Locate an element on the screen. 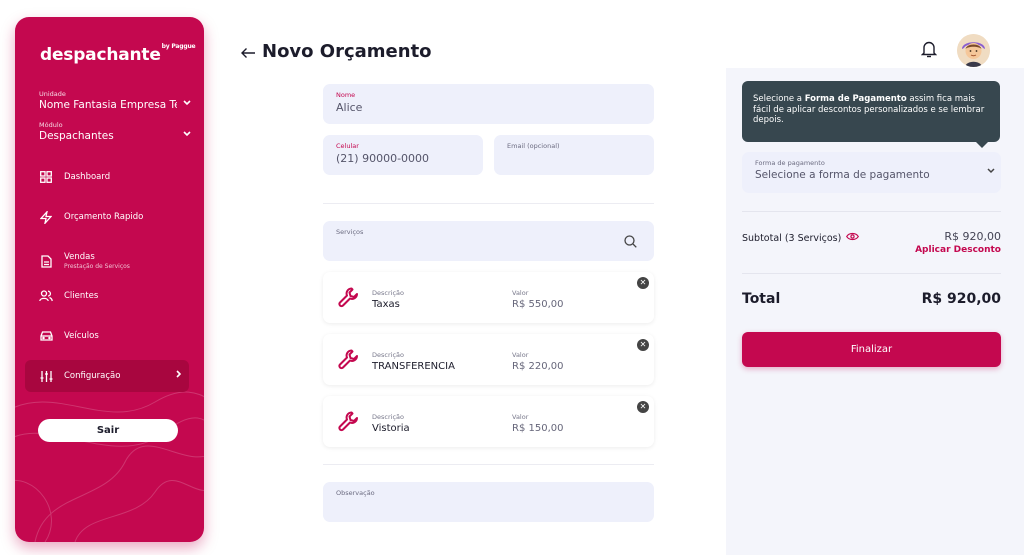 Image resolution: width=1024 pixels, height=555 pixels. payment-label: Forma de pagamento is located at coordinates (790, 163).